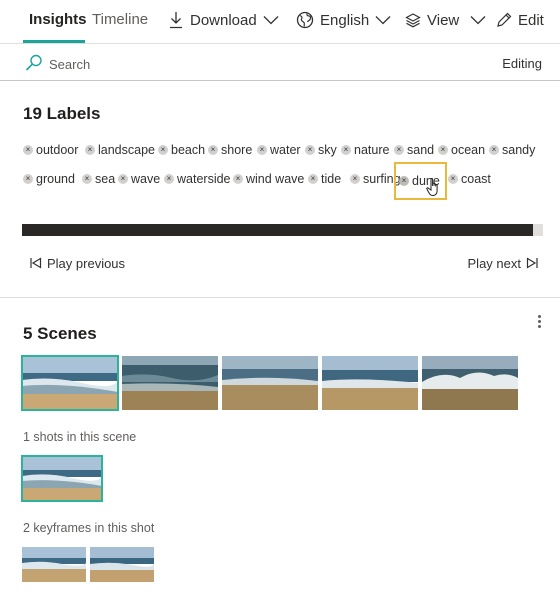 Image resolution: width=560 pixels, height=606 pixels. I want to click on globe-icon, so click(305, 20).